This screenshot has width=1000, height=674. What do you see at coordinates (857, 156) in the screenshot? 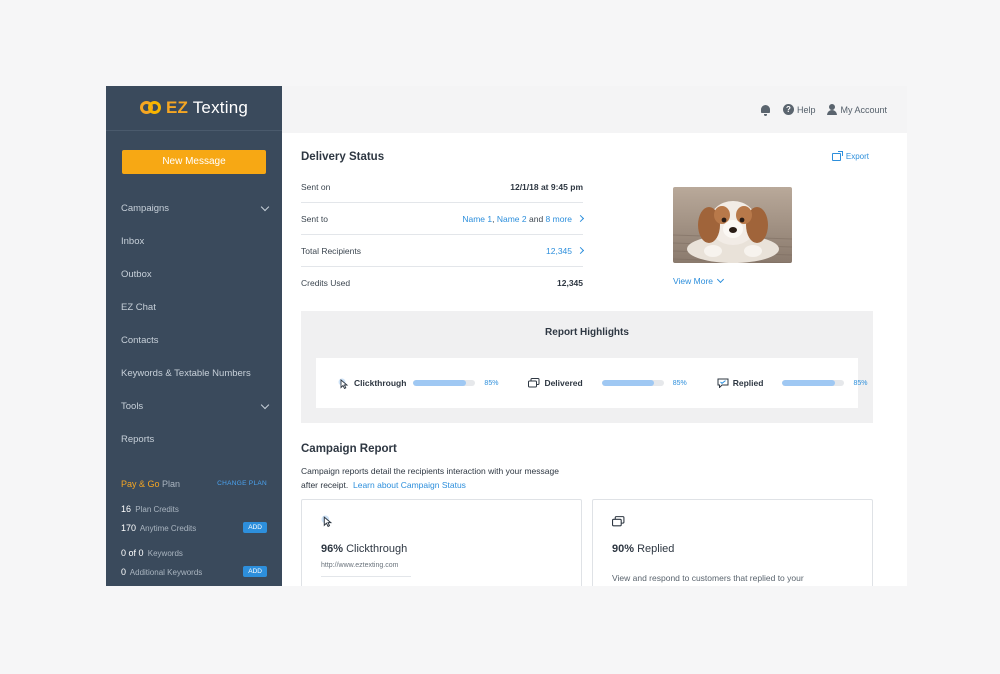
I see `export-label: Export` at bounding box center [857, 156].